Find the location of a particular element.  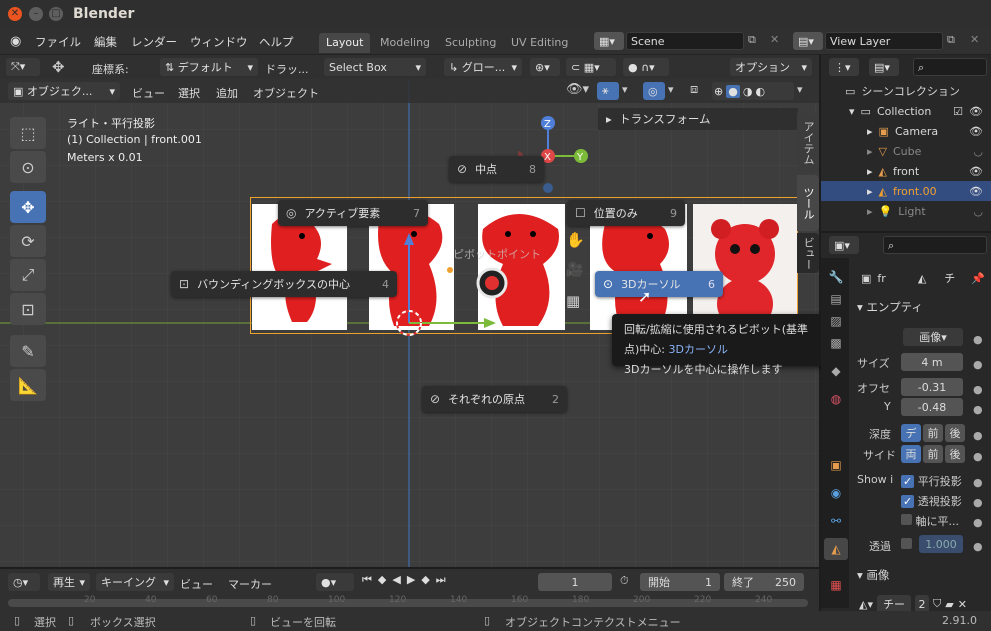

world-props-icon: ◍ is located at coordinates (836, 399).